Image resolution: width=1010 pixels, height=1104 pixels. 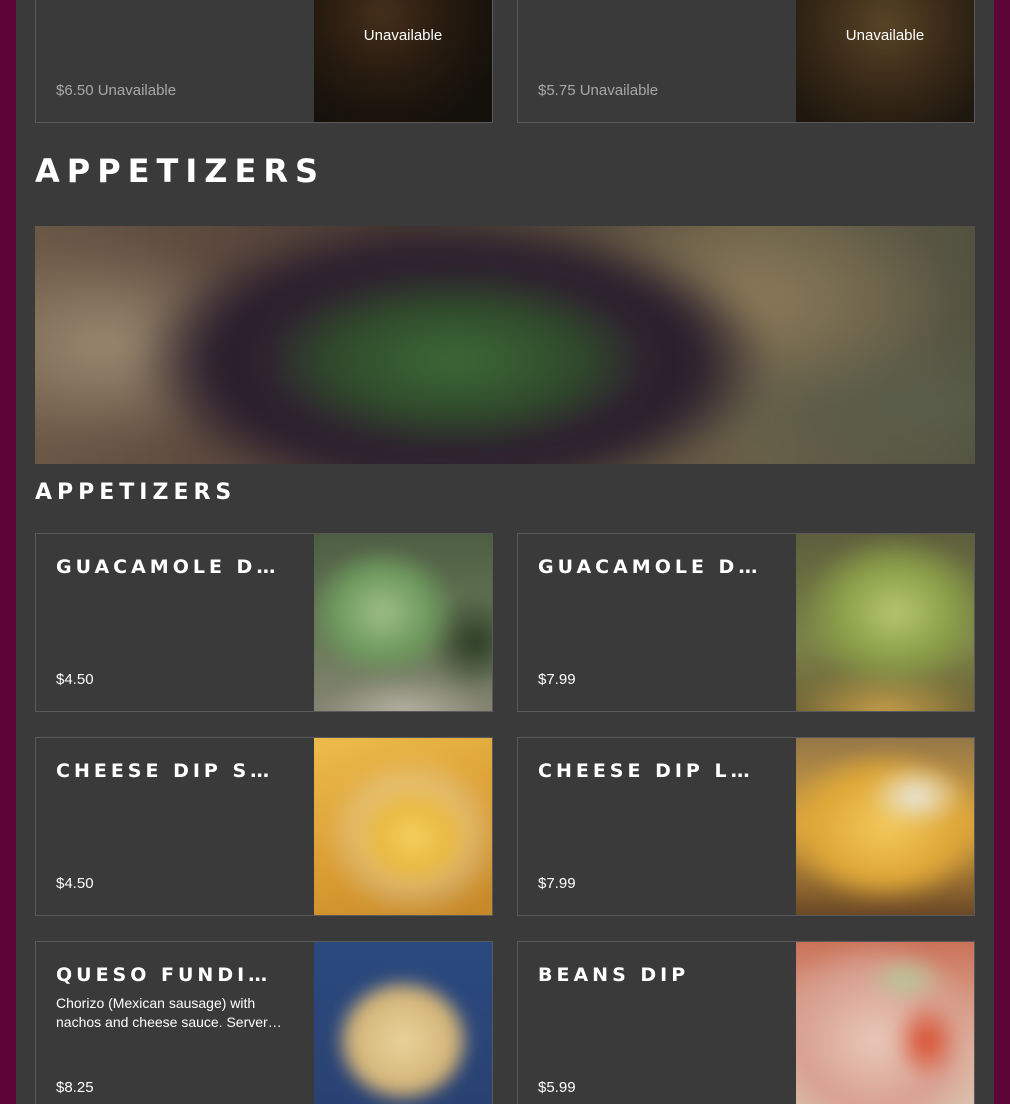 I want to click on item-name: QUESO FUNDIDO, so click(x=168, y=975).